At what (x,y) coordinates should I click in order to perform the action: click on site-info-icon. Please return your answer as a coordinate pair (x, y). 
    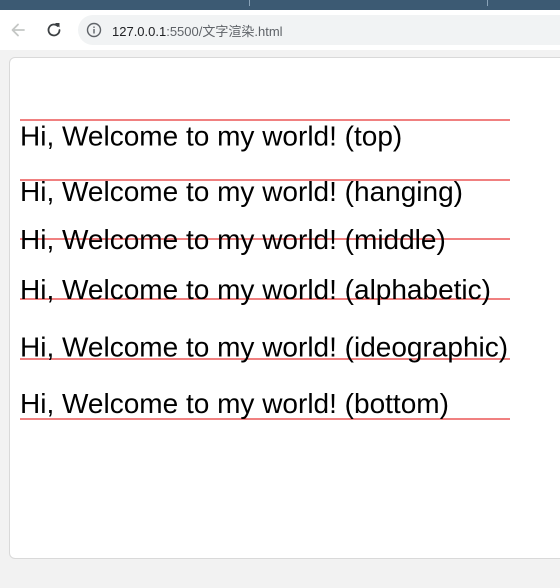
    Looking at the image, I should click on (94, 30).